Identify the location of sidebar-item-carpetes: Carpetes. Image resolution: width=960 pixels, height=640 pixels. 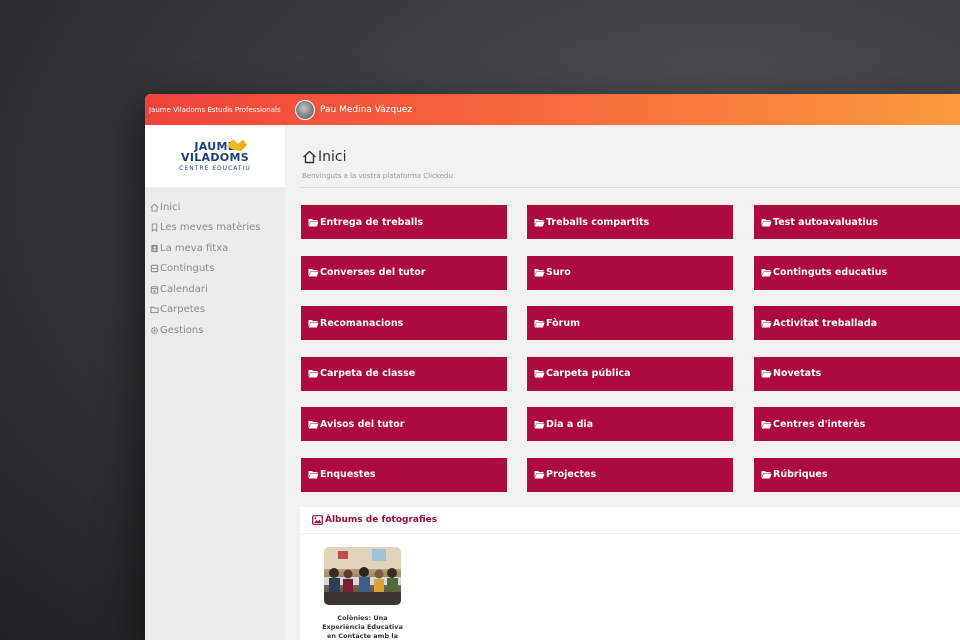
(204, 310).